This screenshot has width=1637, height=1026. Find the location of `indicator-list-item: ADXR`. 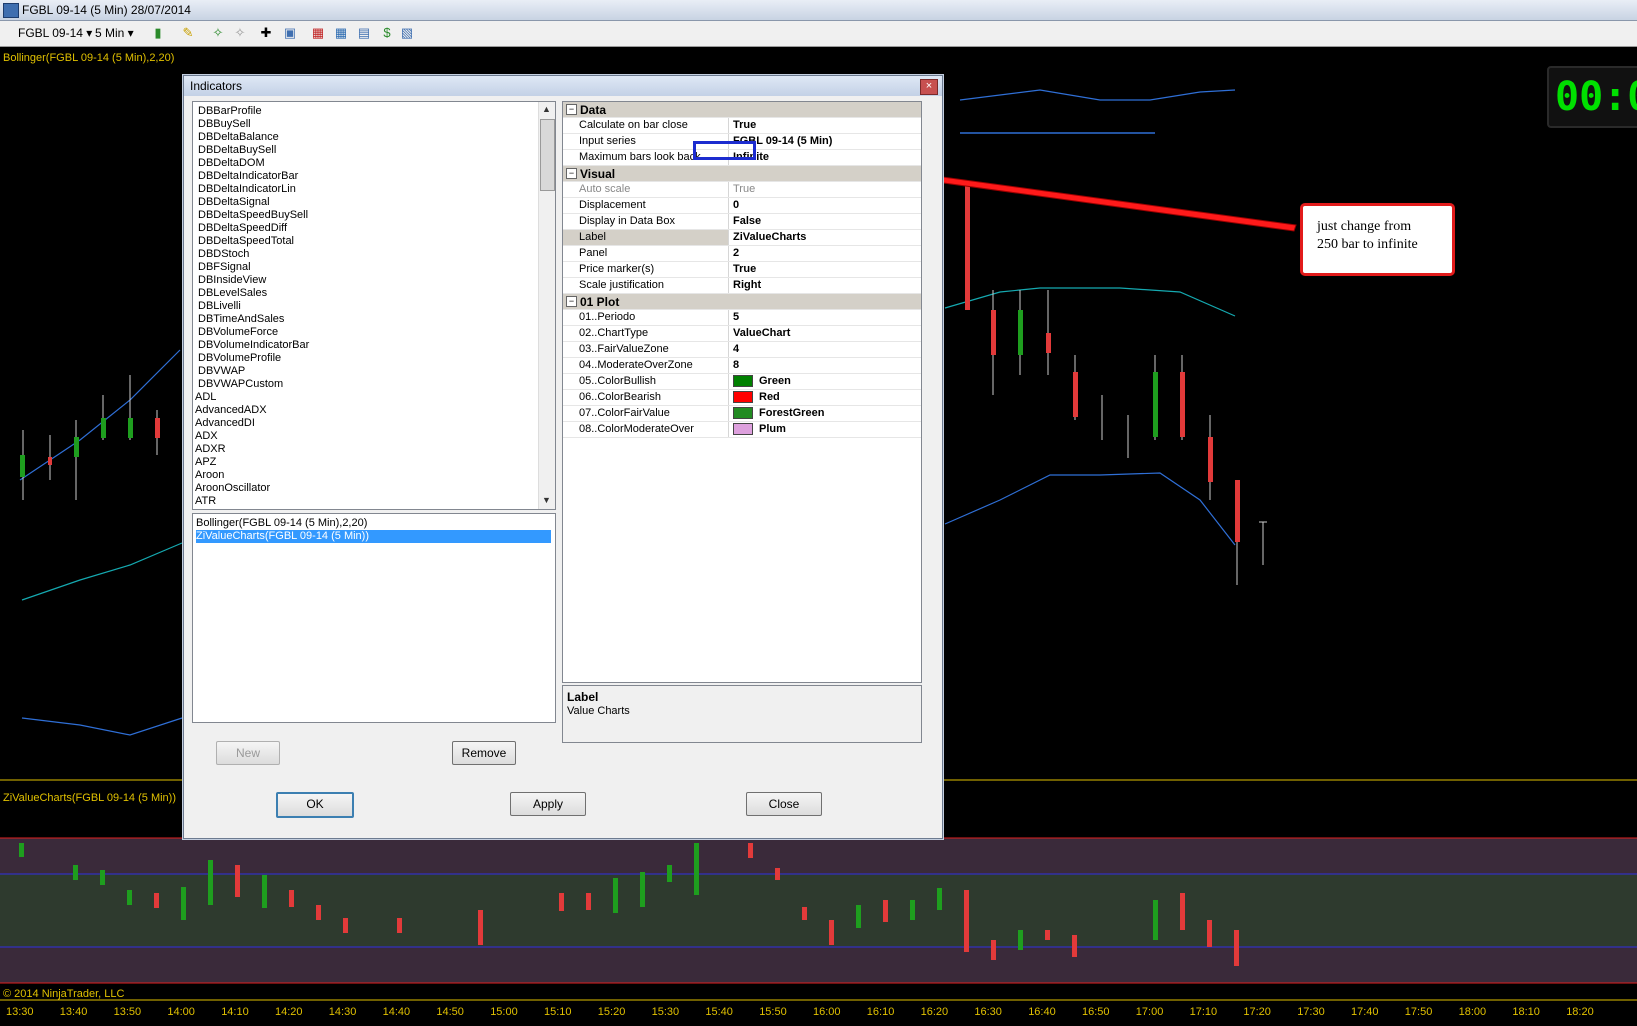

indicator-list-item: ADXR is located at coordinates (210, 449).